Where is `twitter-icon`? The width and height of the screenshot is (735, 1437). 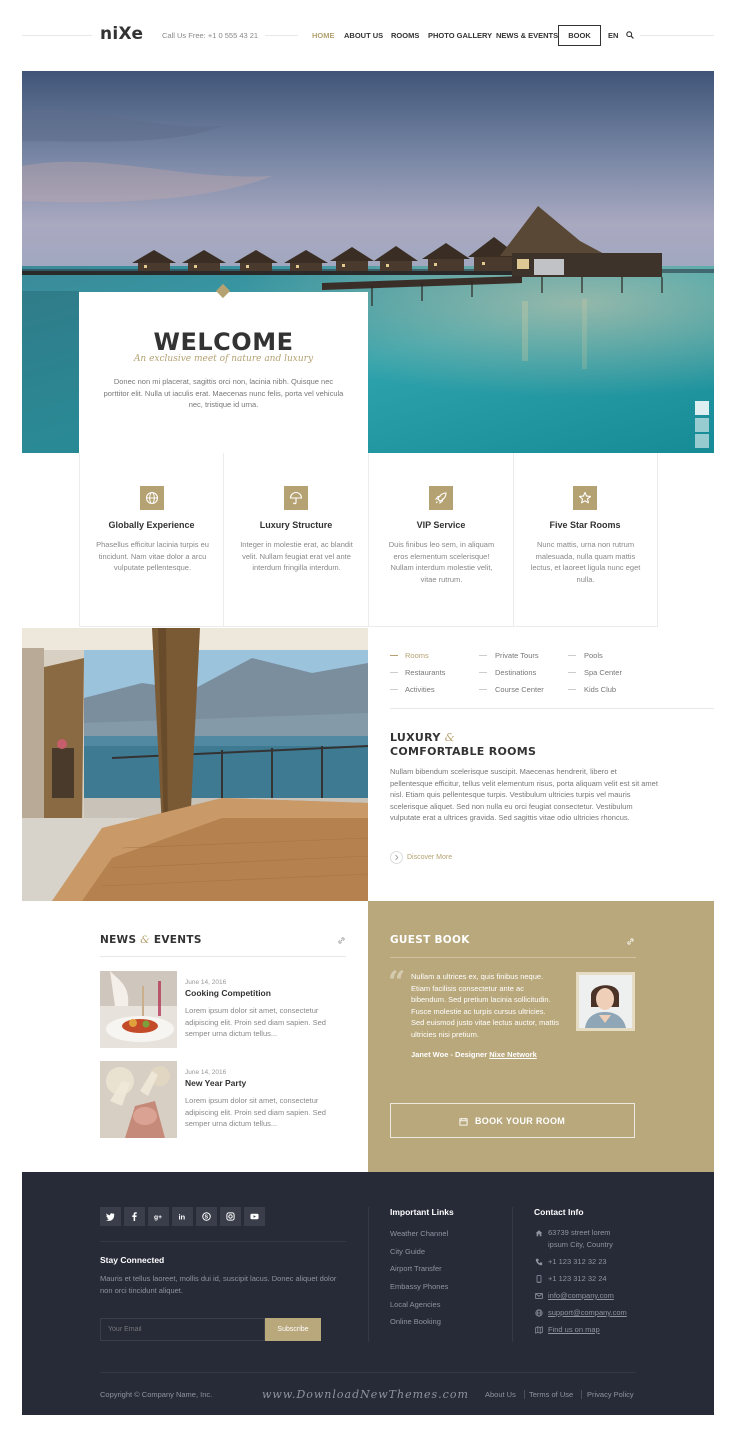
twitter-icon is located at coordinates (110, 1216).